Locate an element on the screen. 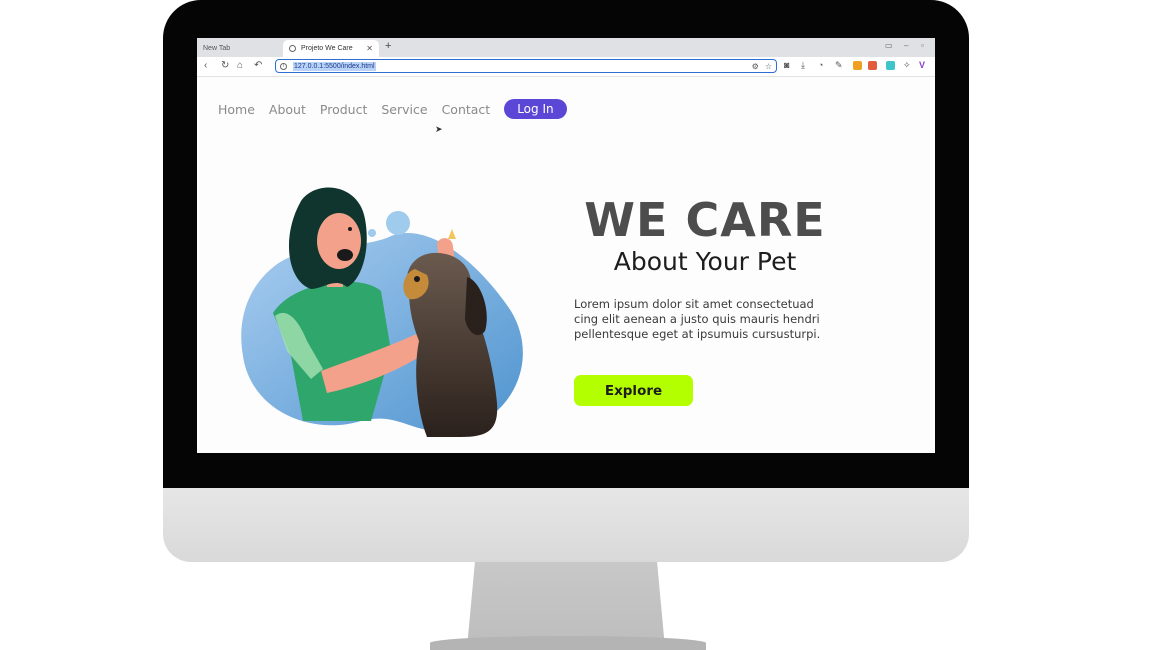  reload-icon: ↻ is located at coordinates (225, 65).